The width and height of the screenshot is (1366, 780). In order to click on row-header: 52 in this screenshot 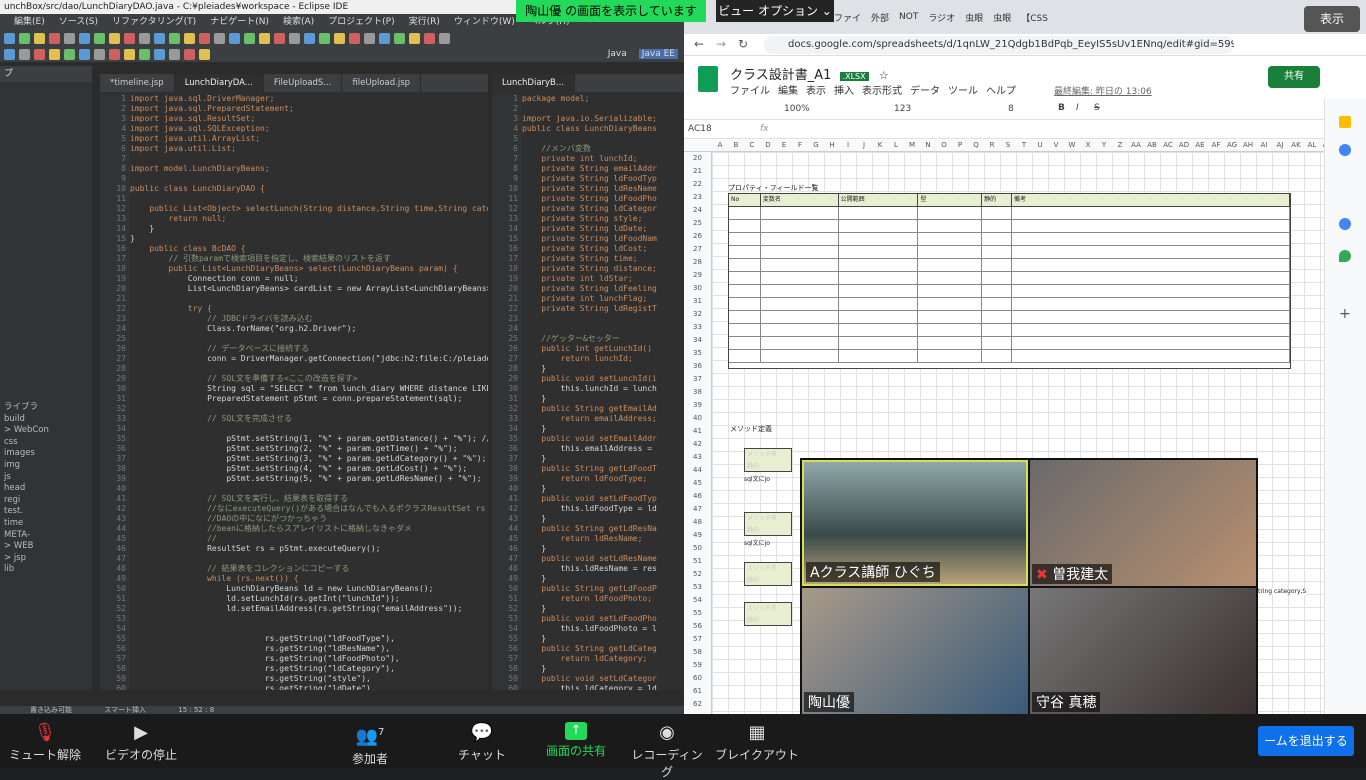, I will do `click(697, 574)`.